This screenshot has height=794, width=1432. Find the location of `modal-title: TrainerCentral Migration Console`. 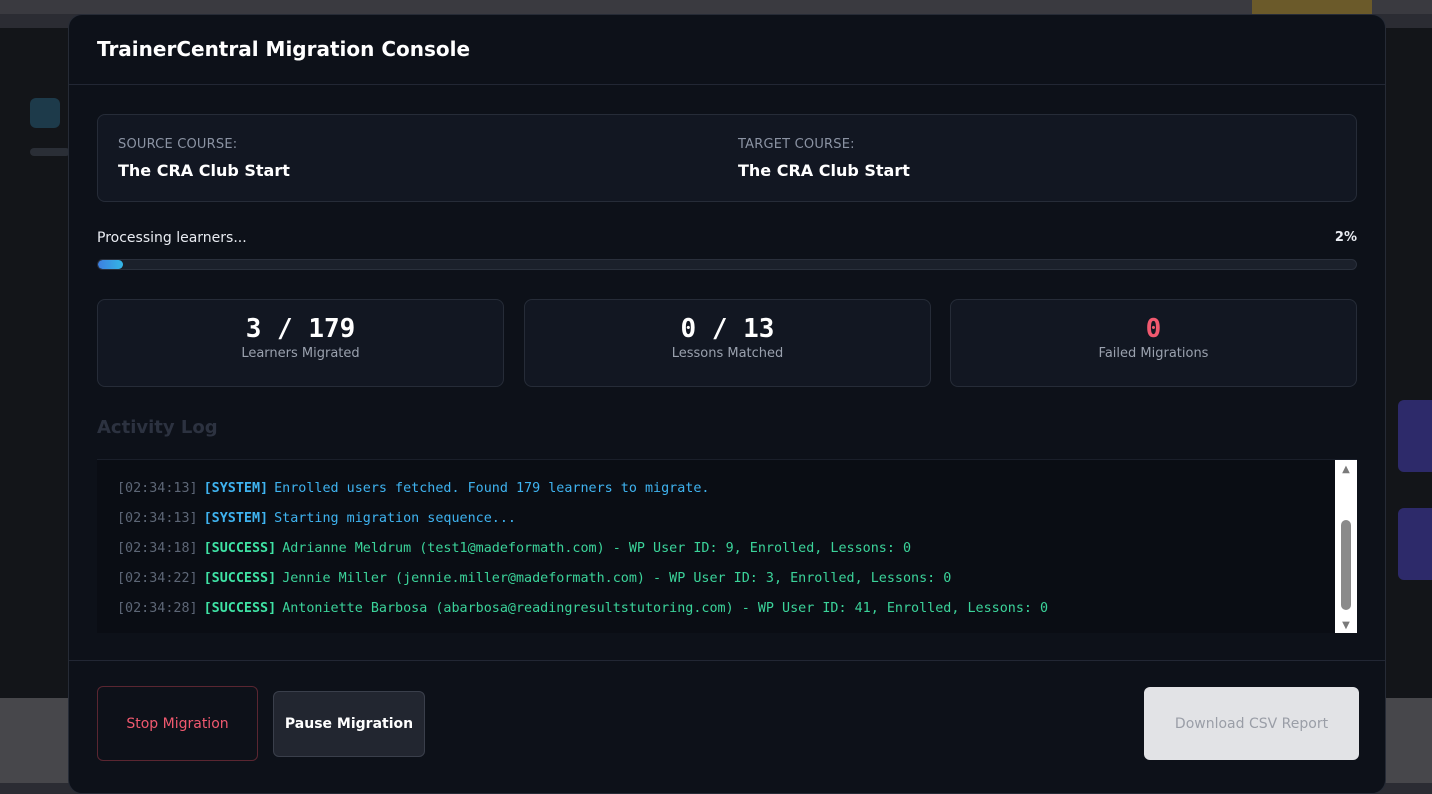

modal-title: TrainerCentral Migration Console is located at coordinates (284, 49).